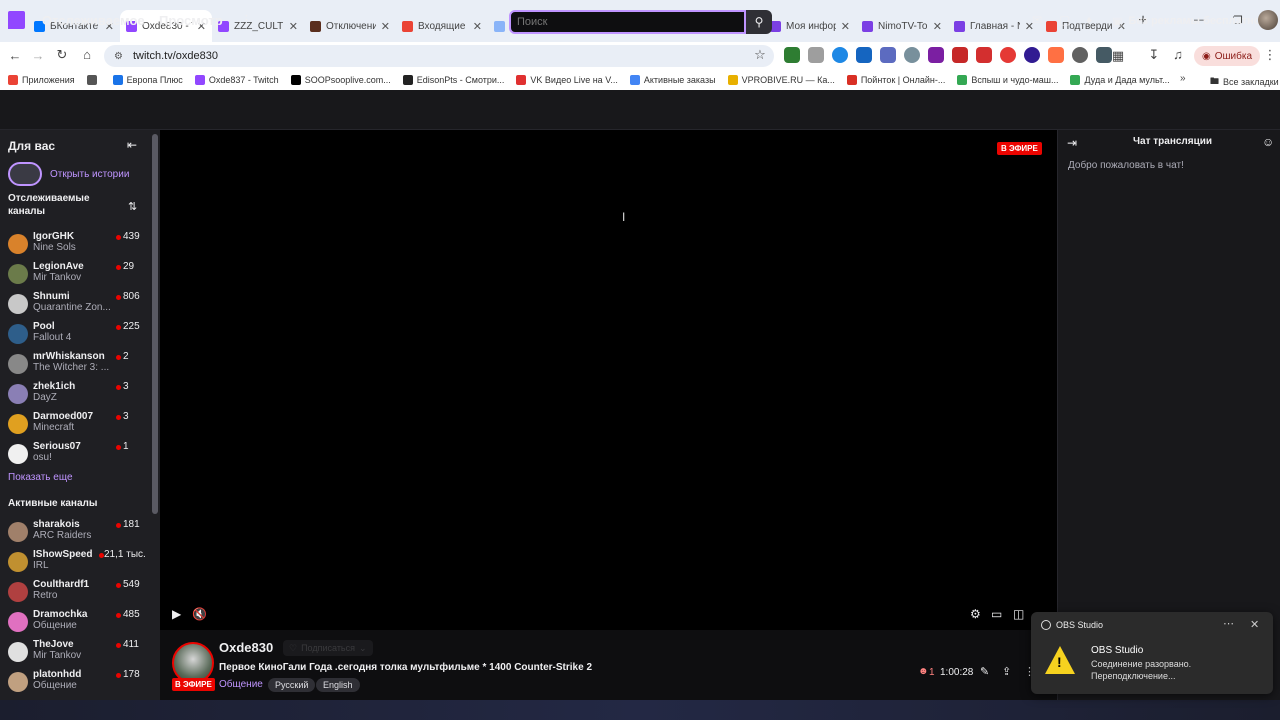  I want to click on channel-name: Oxde830, so click(246, 647).